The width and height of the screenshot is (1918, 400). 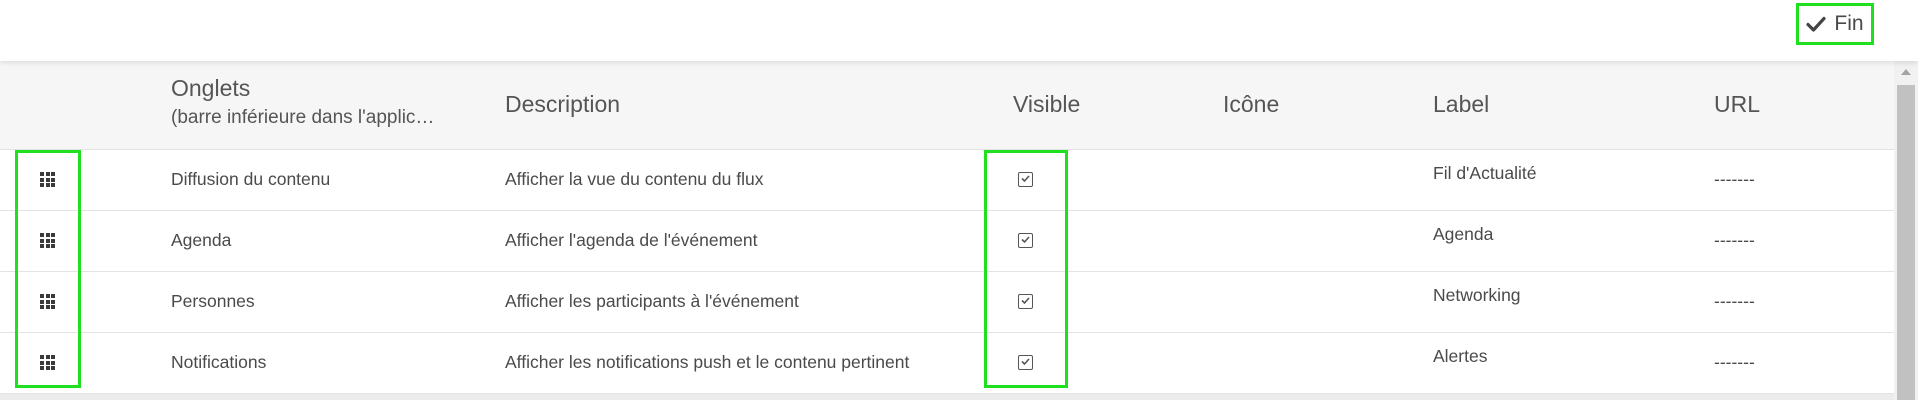 What do you see at coordinates (211, 88) in the screenshot?
I see `header-tabs: Onglets` at bounding box center [211, 88].